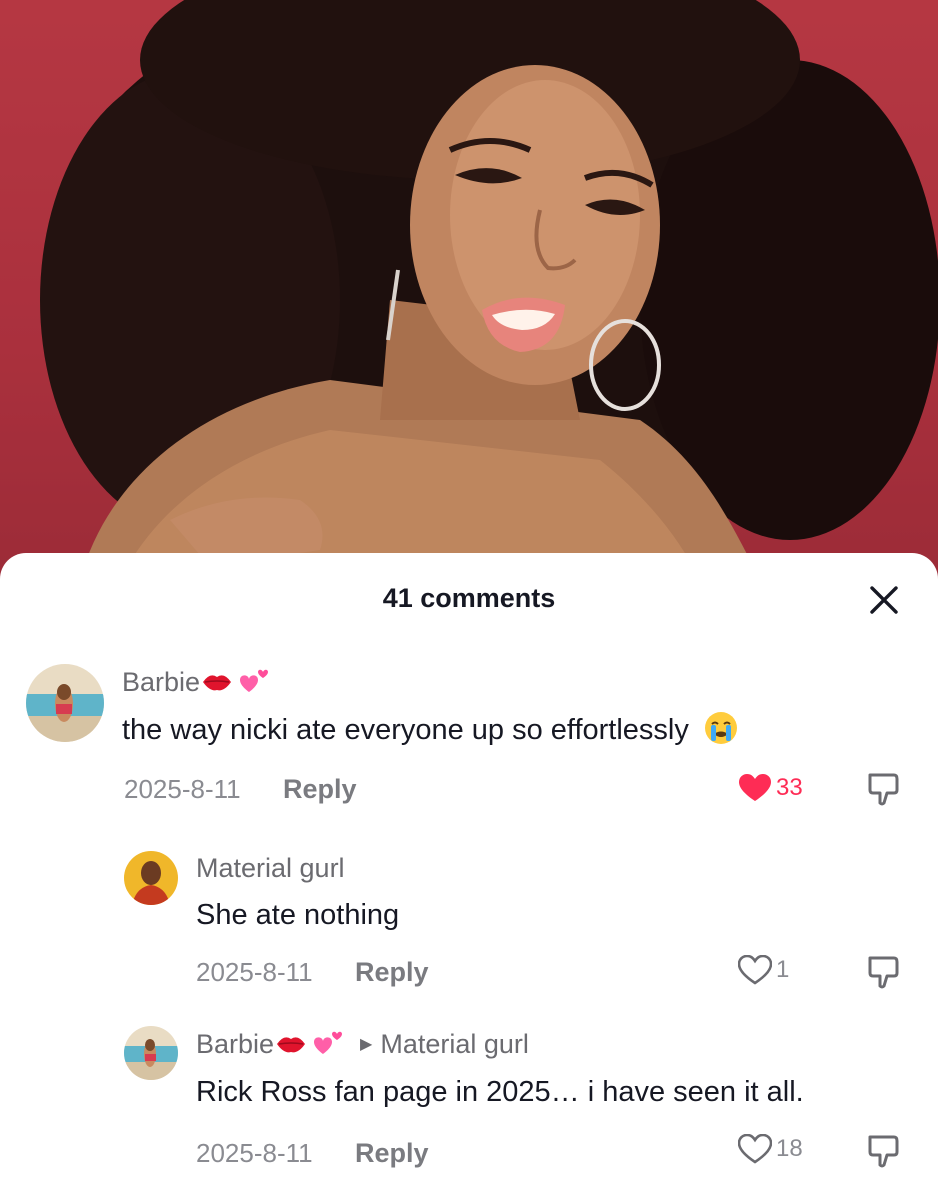  I want to click on reply-to-username: Material gurl, so click(454, 1044).